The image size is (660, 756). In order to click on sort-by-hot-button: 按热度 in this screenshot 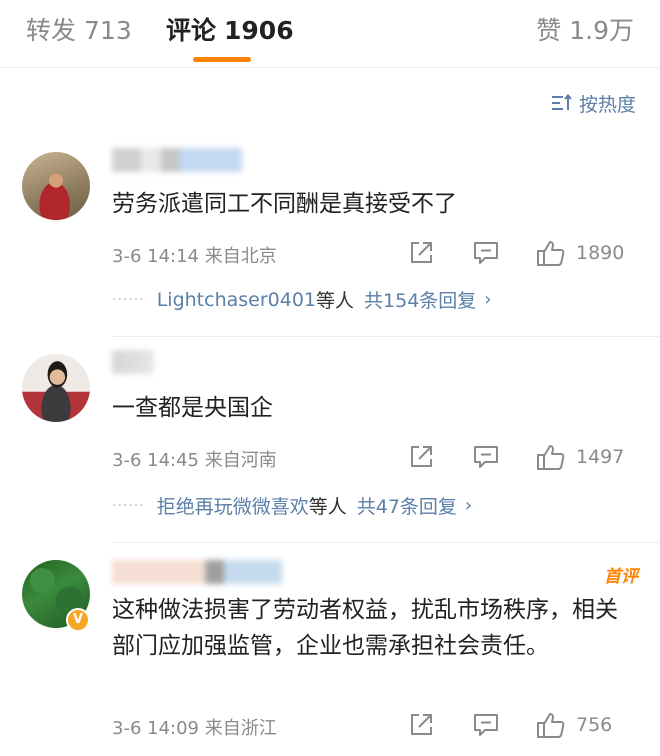, I will do `click(593, 103)`.